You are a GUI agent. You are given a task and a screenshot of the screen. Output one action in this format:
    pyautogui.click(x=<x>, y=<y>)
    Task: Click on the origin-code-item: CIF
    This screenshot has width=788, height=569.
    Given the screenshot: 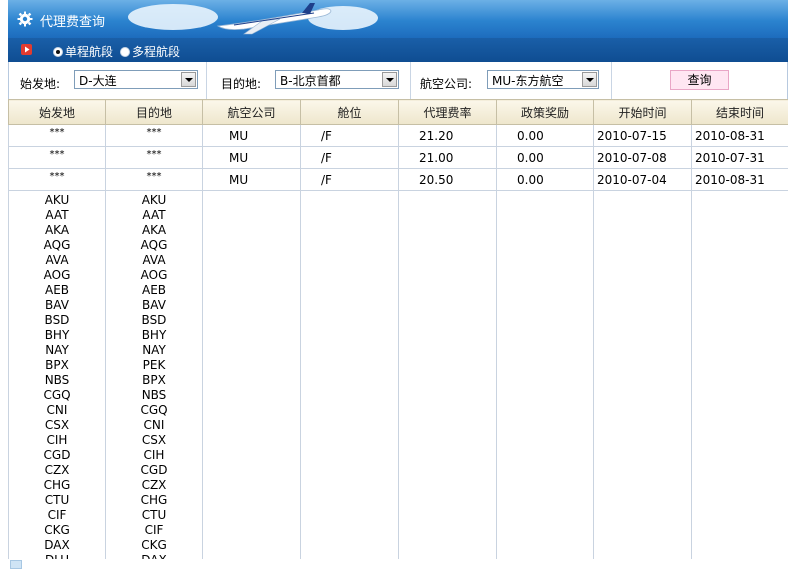 What is the action you would take?
    pyautogui.click(x=57, y=515)
    